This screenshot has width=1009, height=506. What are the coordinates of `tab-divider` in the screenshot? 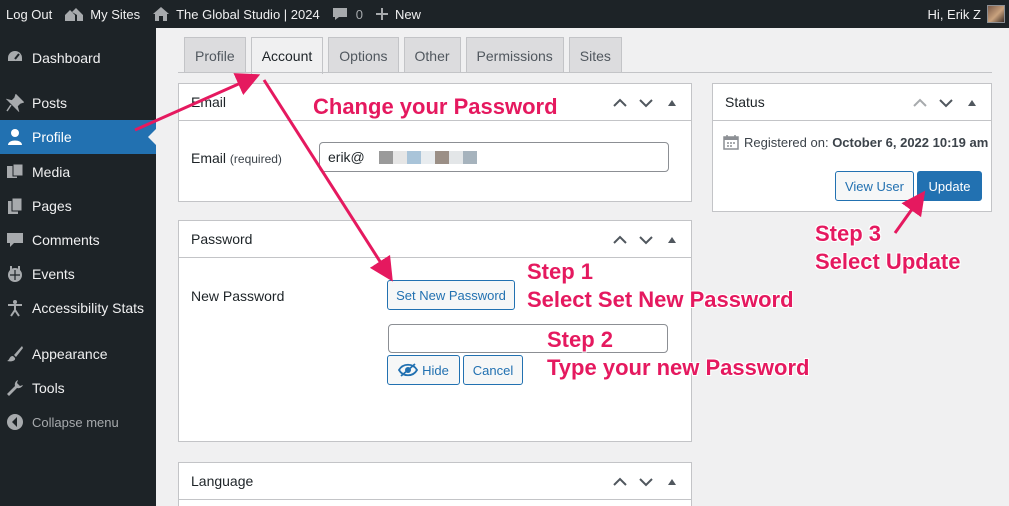 It's located at (585, 72).